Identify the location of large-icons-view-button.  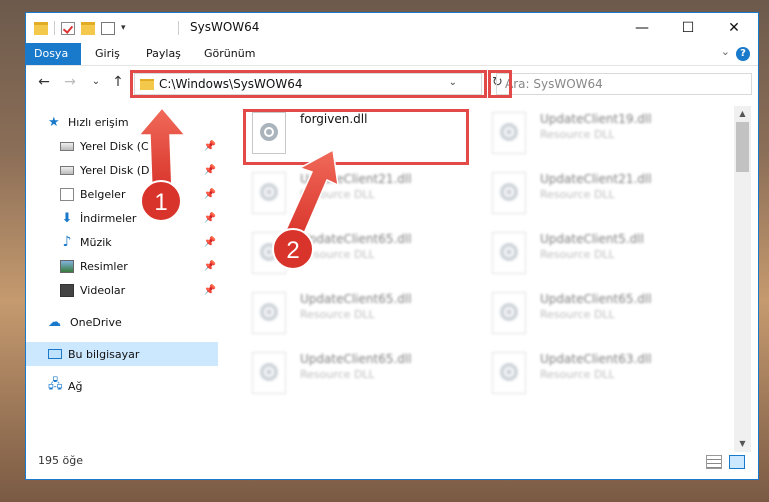
(737, 462).